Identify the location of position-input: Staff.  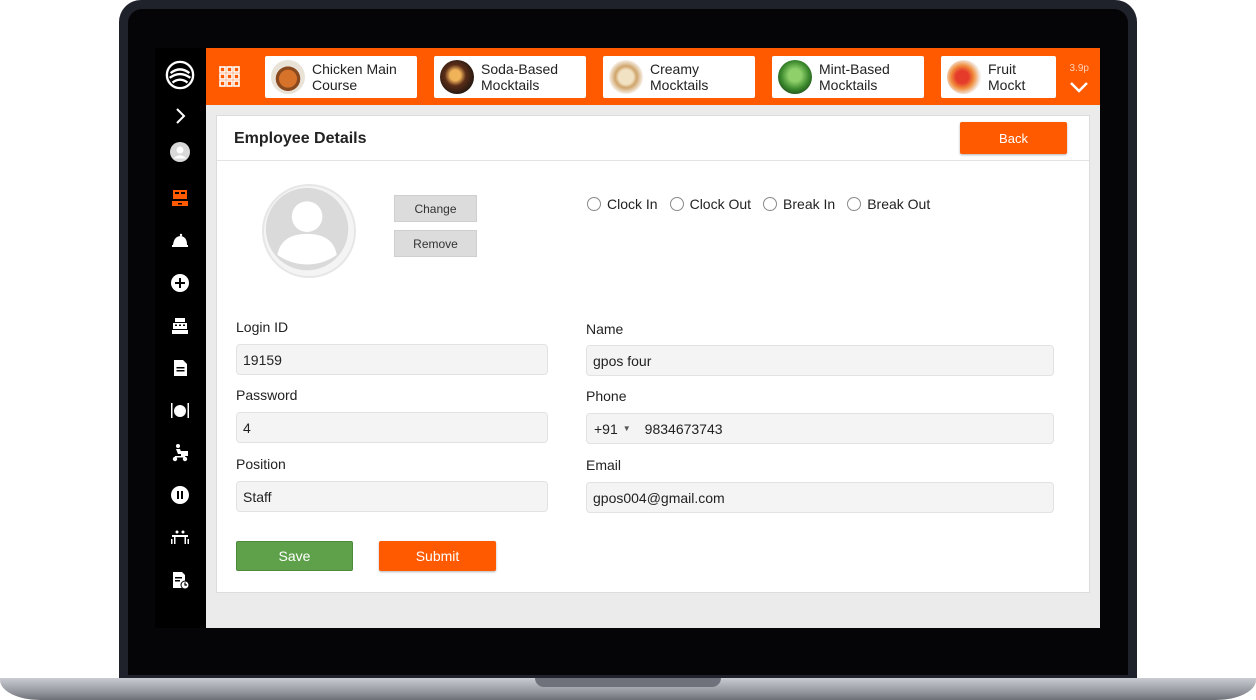
(392, 496).